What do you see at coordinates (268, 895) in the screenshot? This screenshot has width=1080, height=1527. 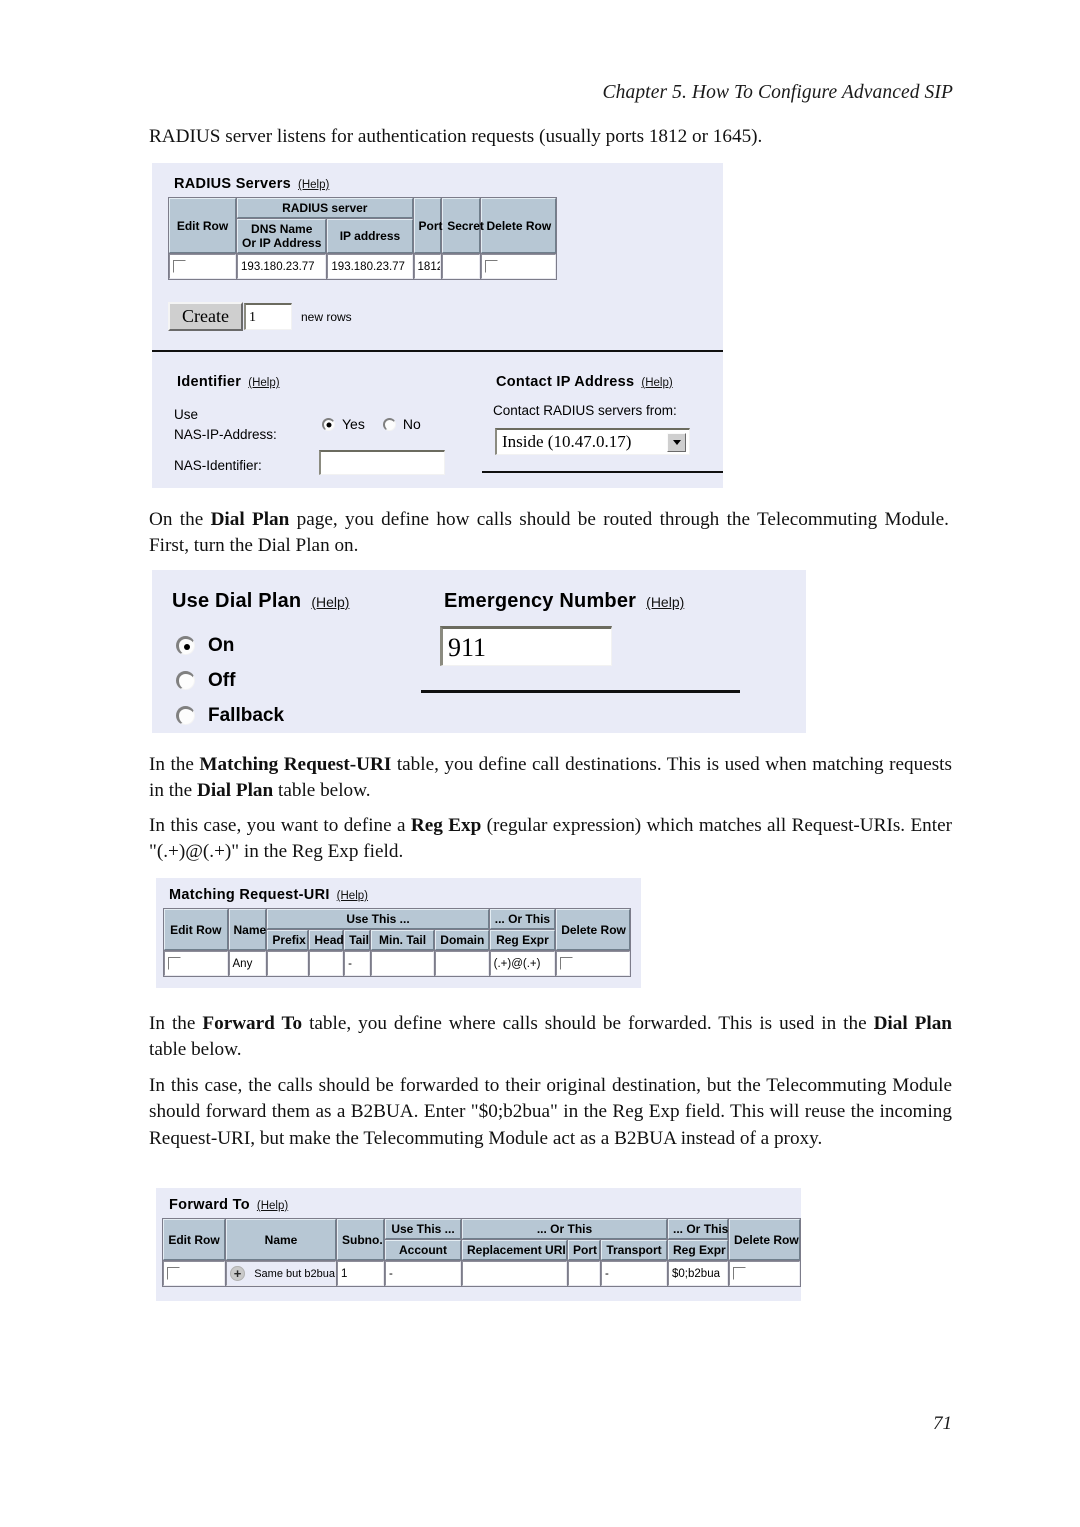 I see `matching-request-uri-heading: Matching Request-URI (Help)` at bounding box center [268, 895].